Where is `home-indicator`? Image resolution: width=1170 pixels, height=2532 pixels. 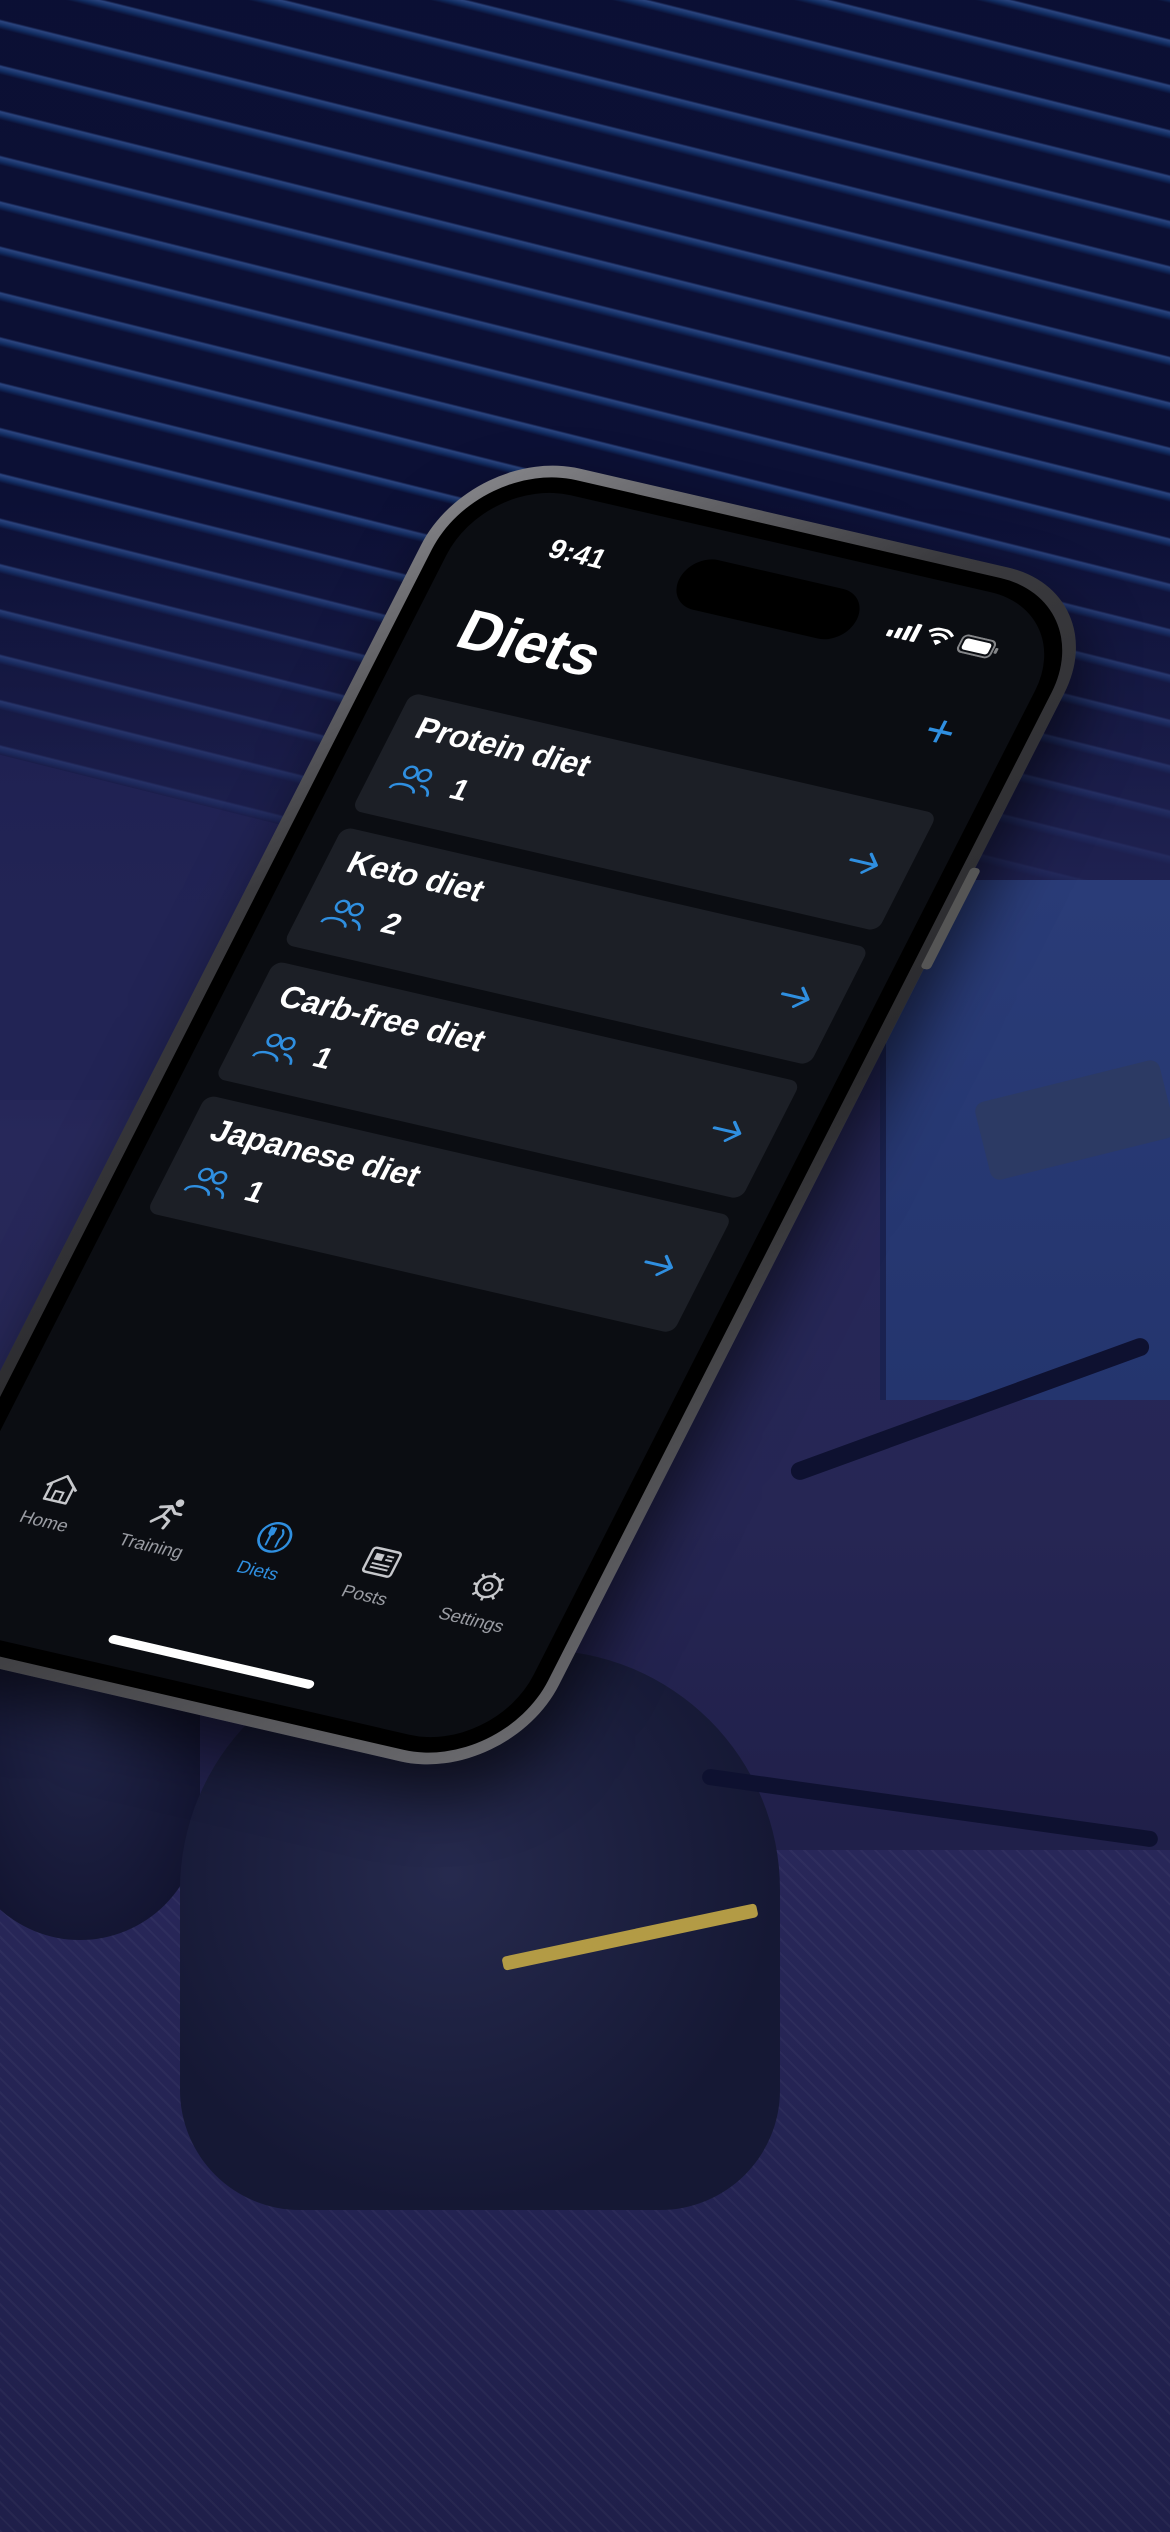
home-indicator is located at coordinates (211, 1662).